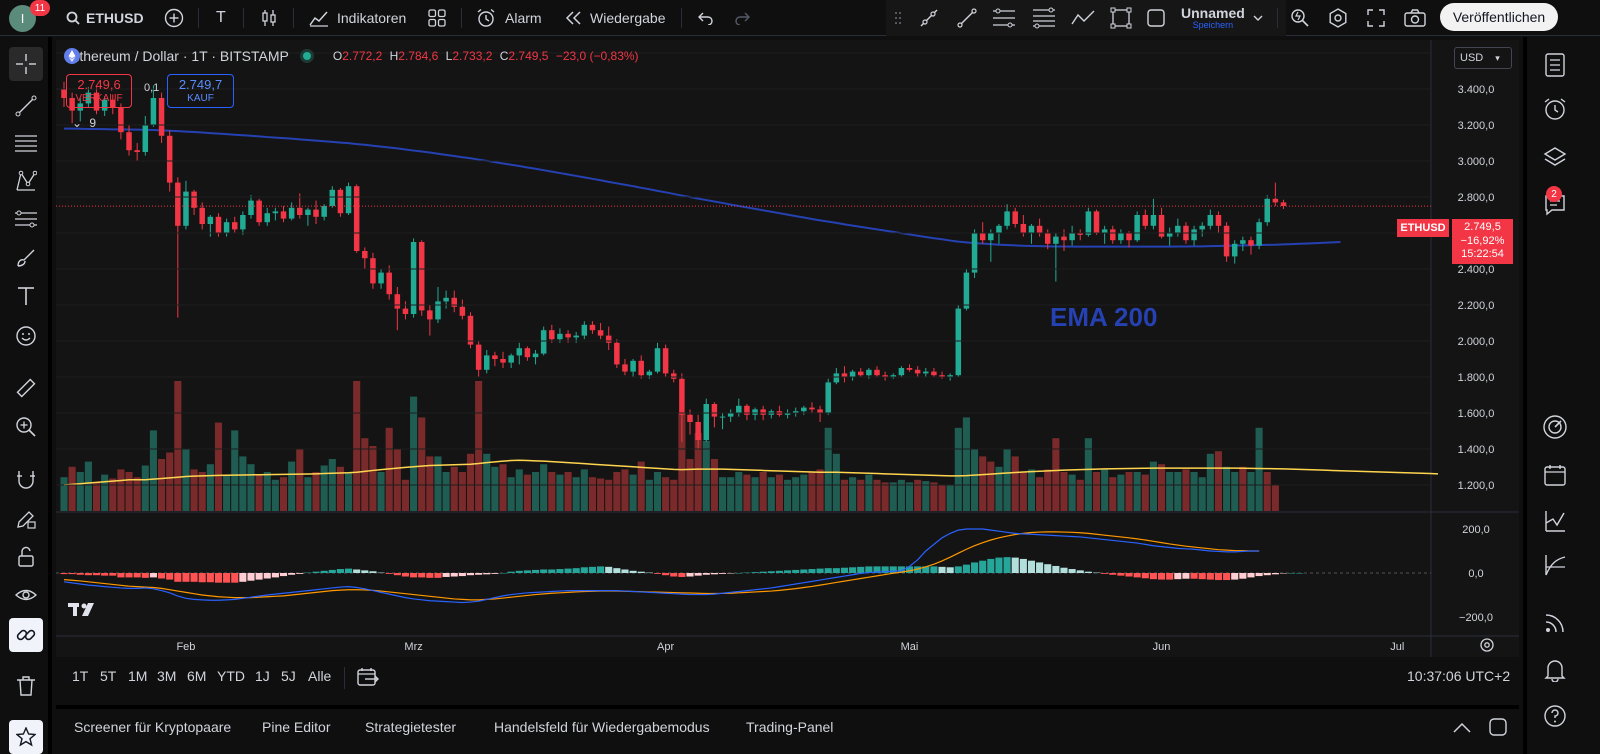  Describe the element at coordinates (1555, 475) in the screenshot. I see `calendar-button` at that location.